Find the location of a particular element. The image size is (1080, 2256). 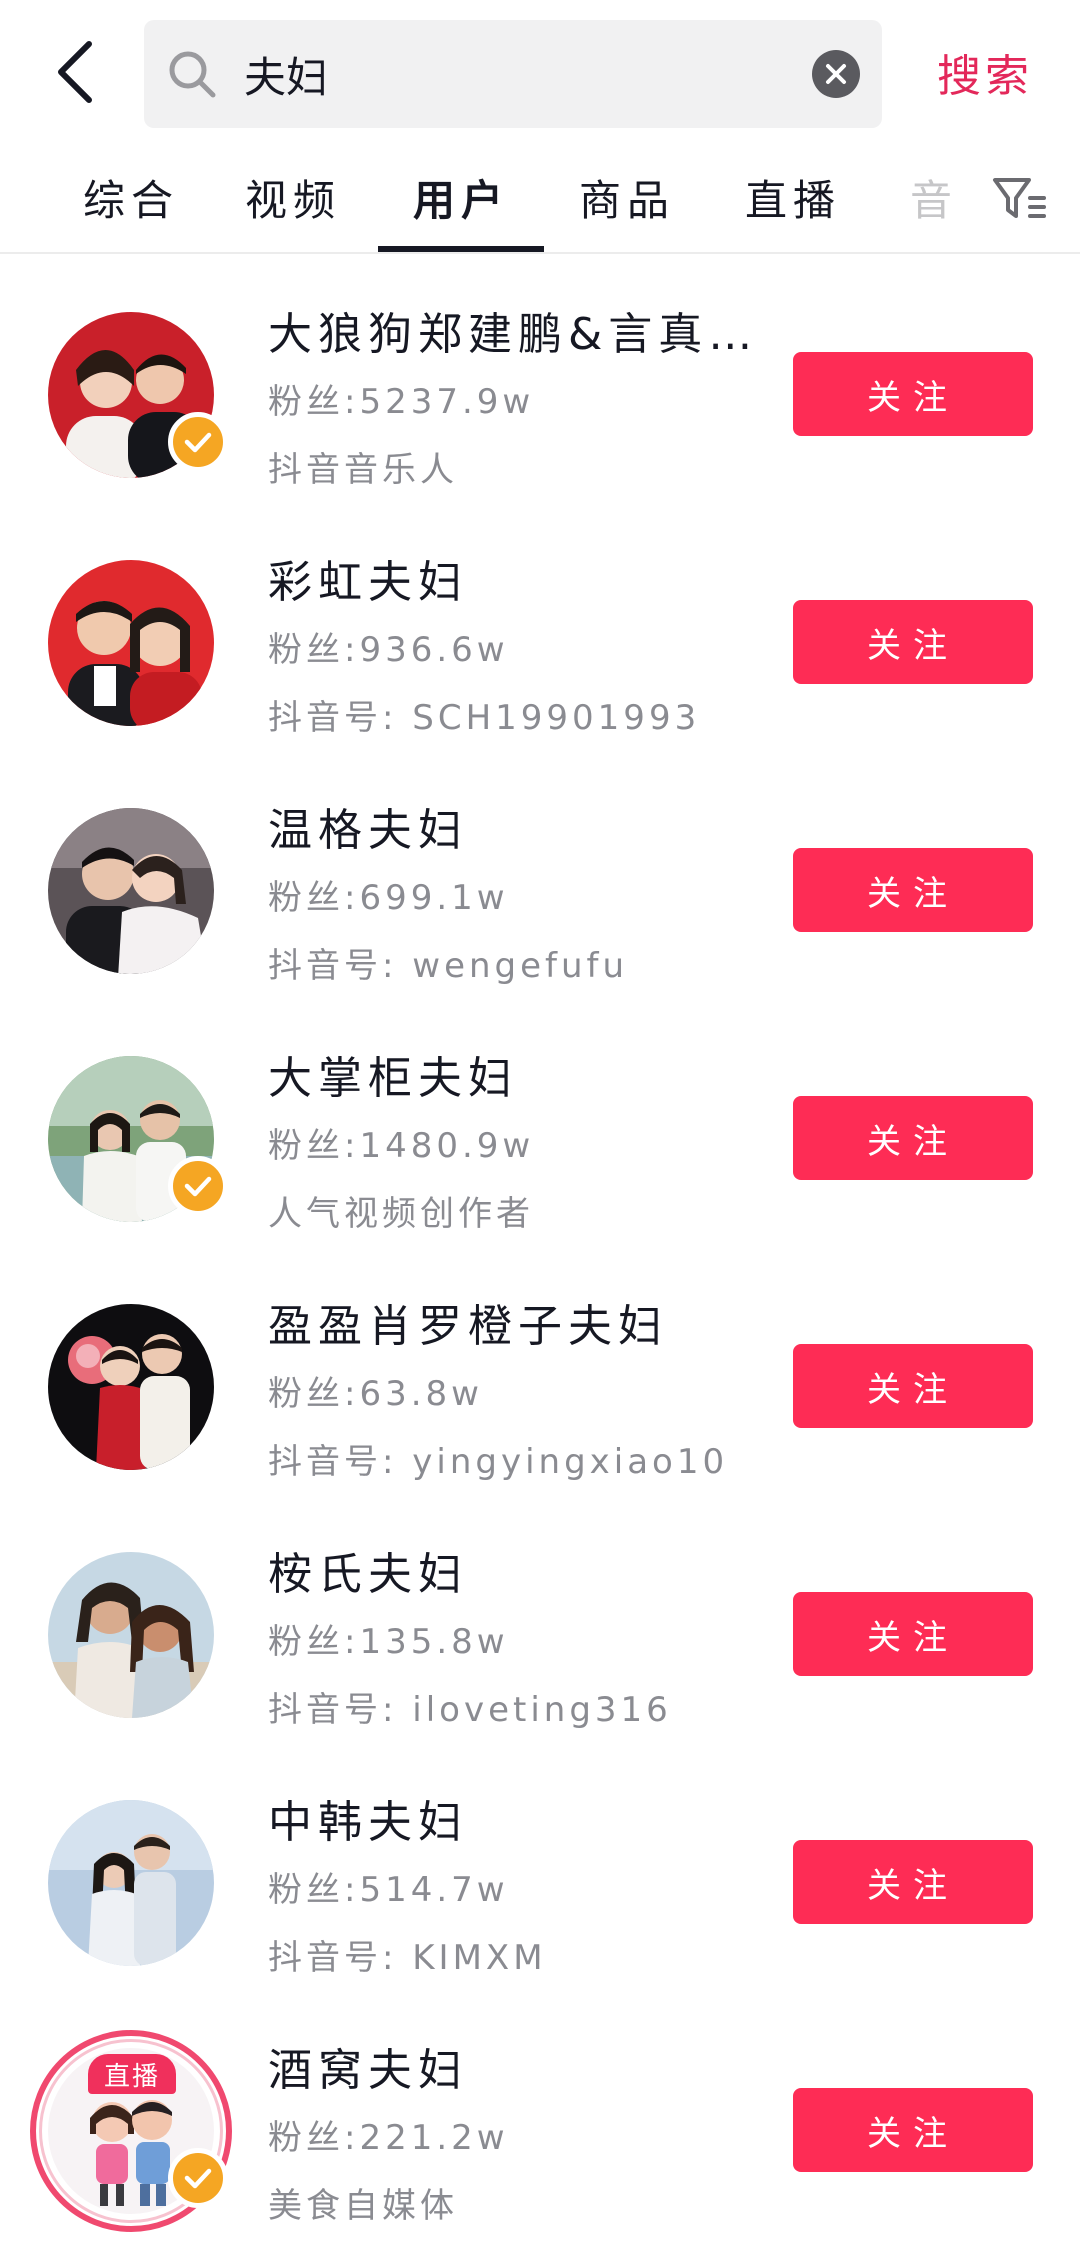

user-subtitle: 抖音号: KIMXM is located at coordinates (407, 1958).